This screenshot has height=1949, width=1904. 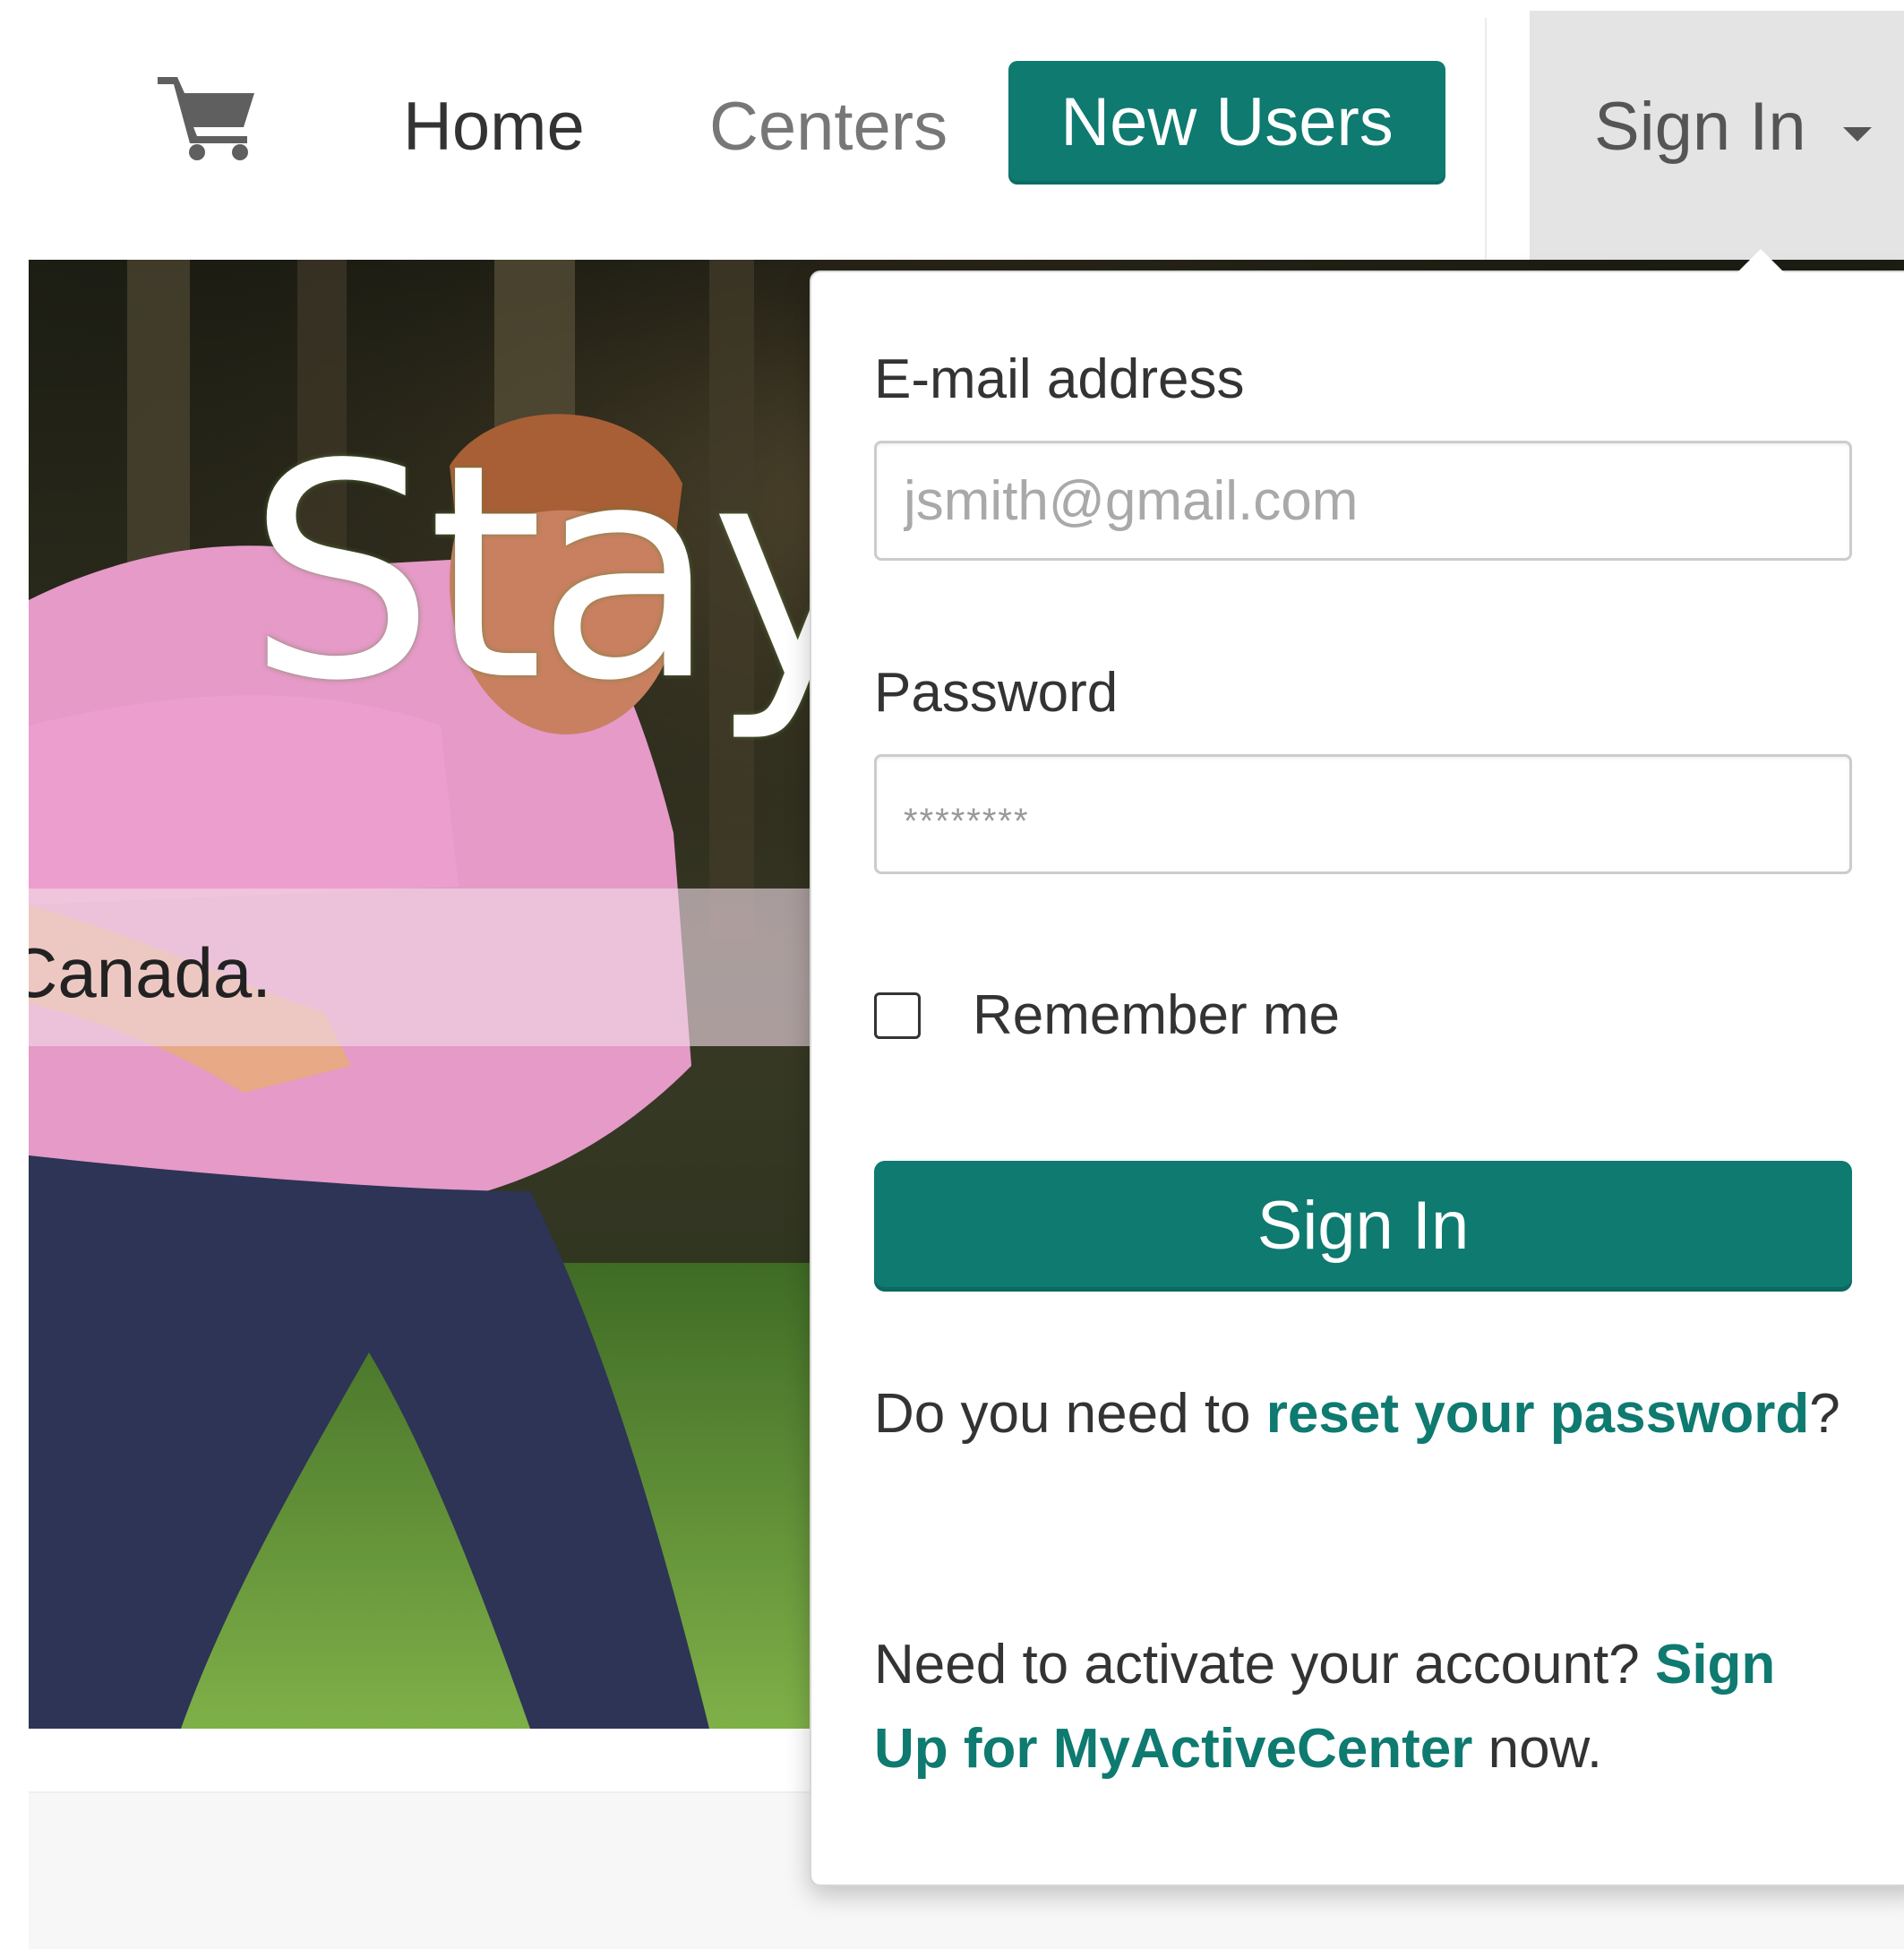 What do you see at coordinates (566, 573) in the screenshot?
I see `hero-title: Stay` at bounding box center [566, 573].